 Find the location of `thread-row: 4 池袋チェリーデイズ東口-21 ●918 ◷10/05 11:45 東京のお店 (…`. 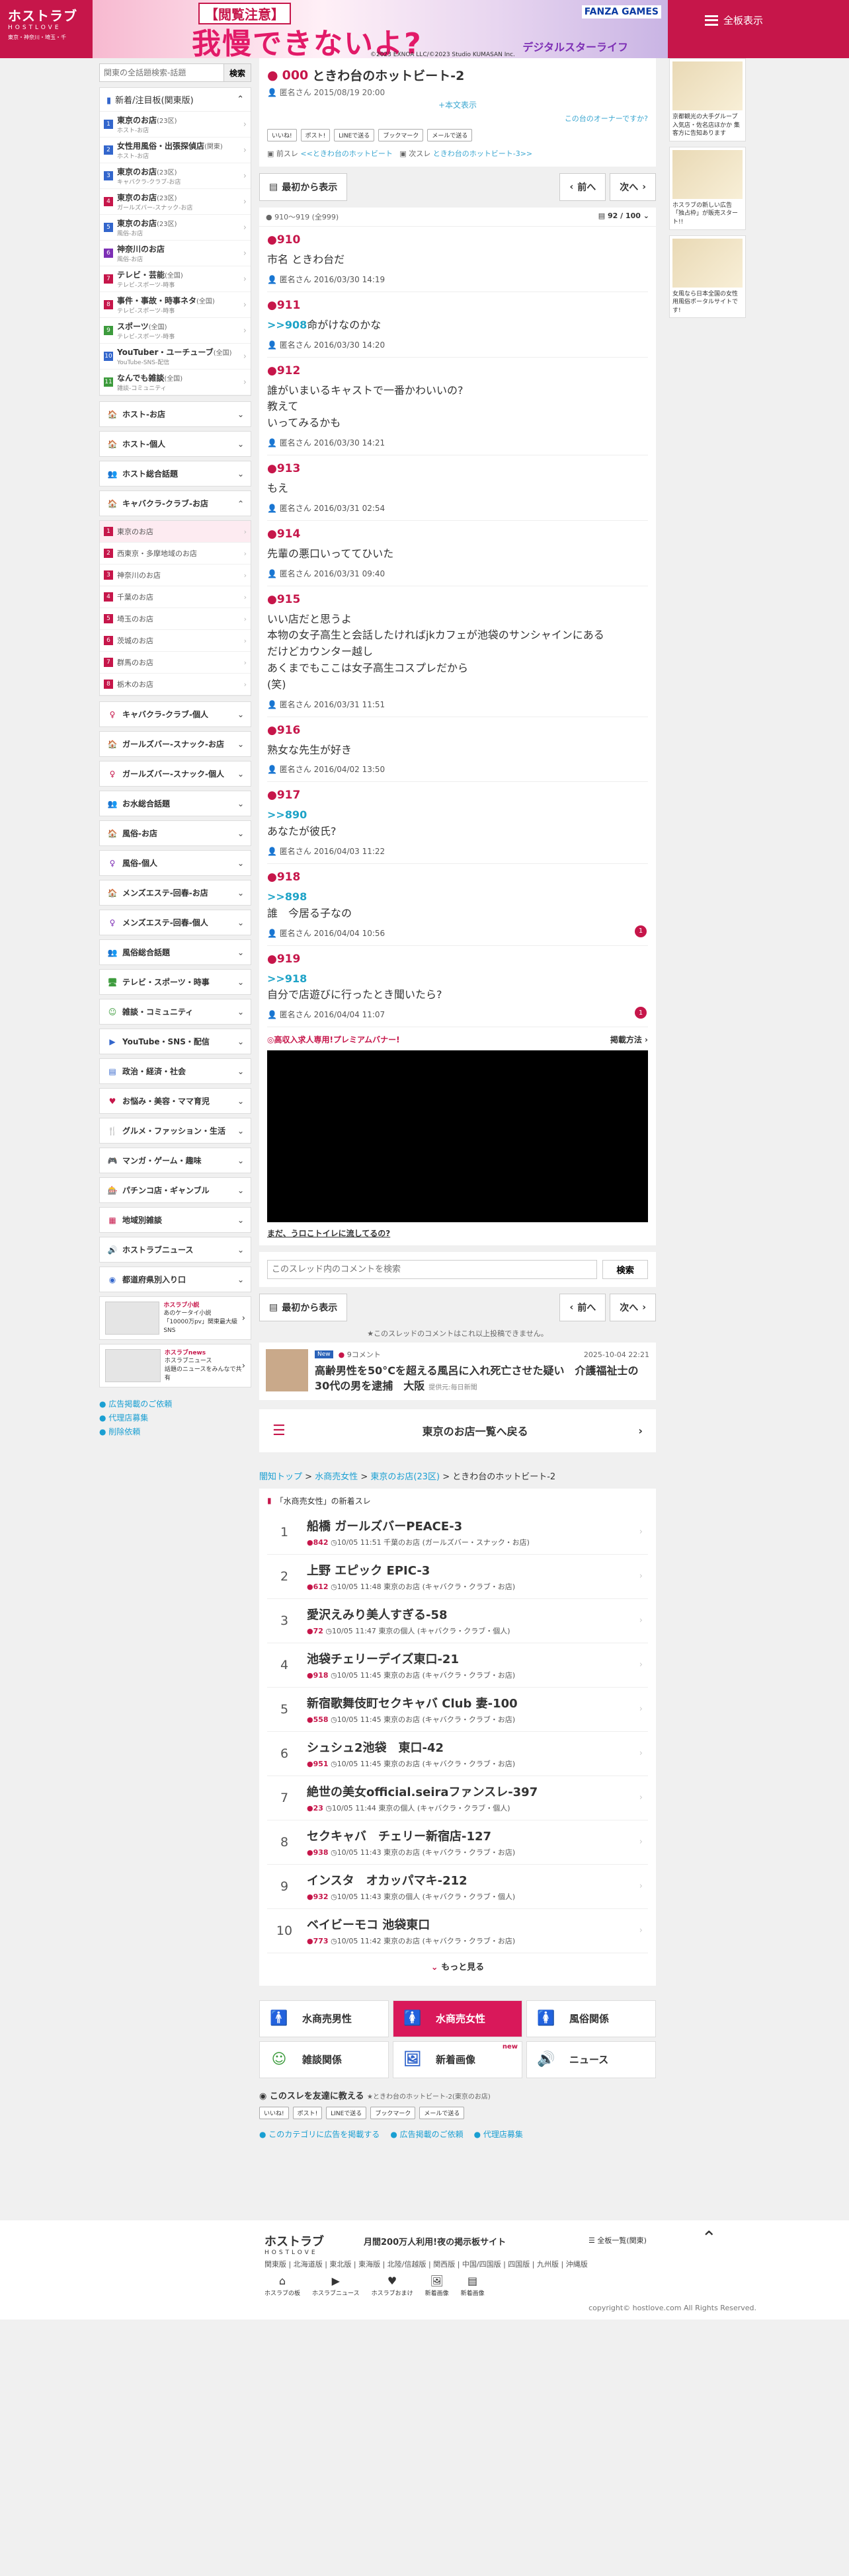

thread-row: 4 池袋チェリーデイズ東口-21 ●918 ◷10/05 11:45 東京のお店 (… is located at coordinates (457, 1665).